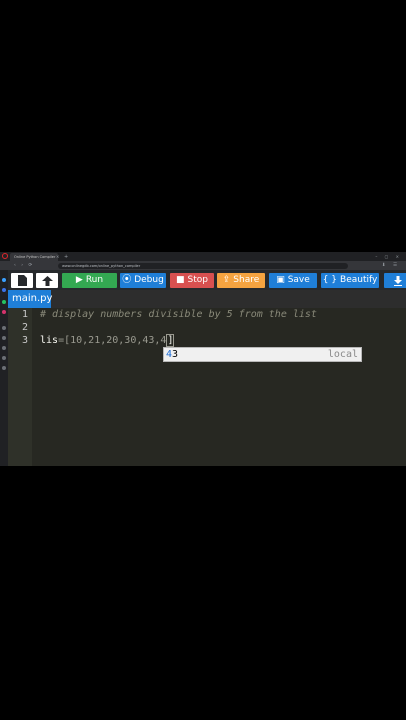  Describe the element at coordinates (207, 299) in the screenshot. I see `file-tab-bar: main.py` at that location.